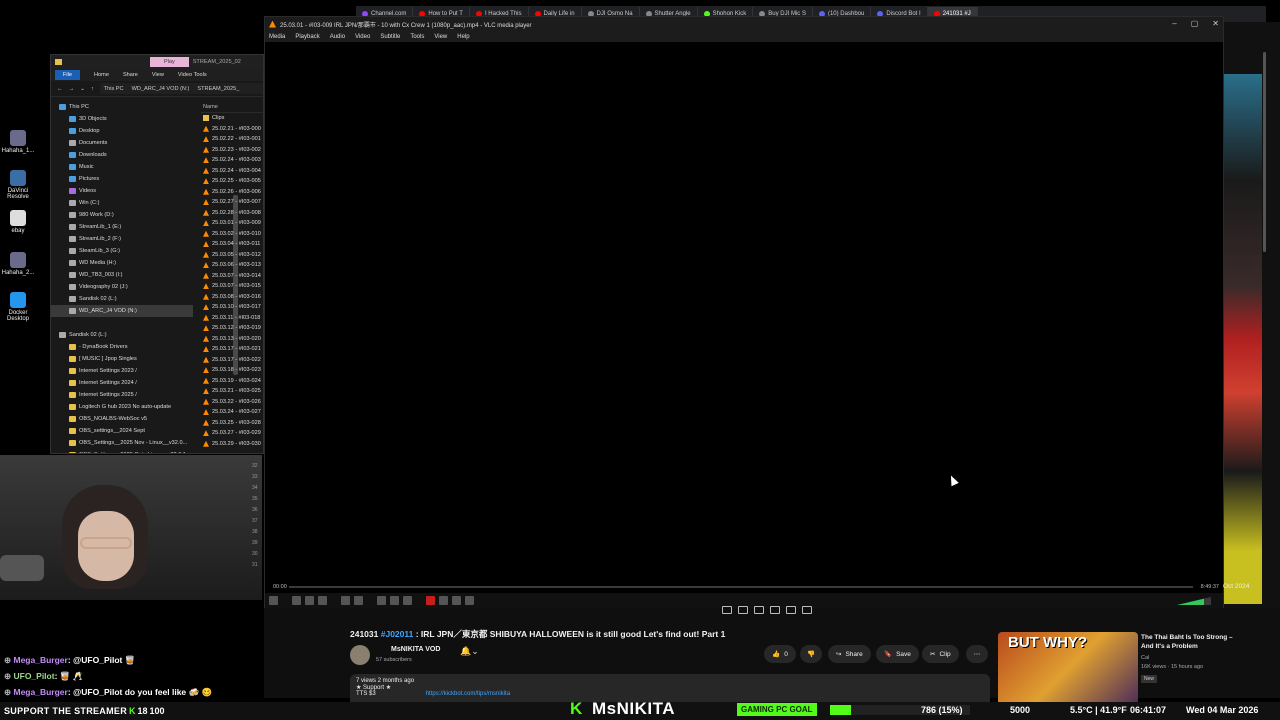  I want to click on recommended-video-thumbnail: BUT WHY?, so click(1068, 669).